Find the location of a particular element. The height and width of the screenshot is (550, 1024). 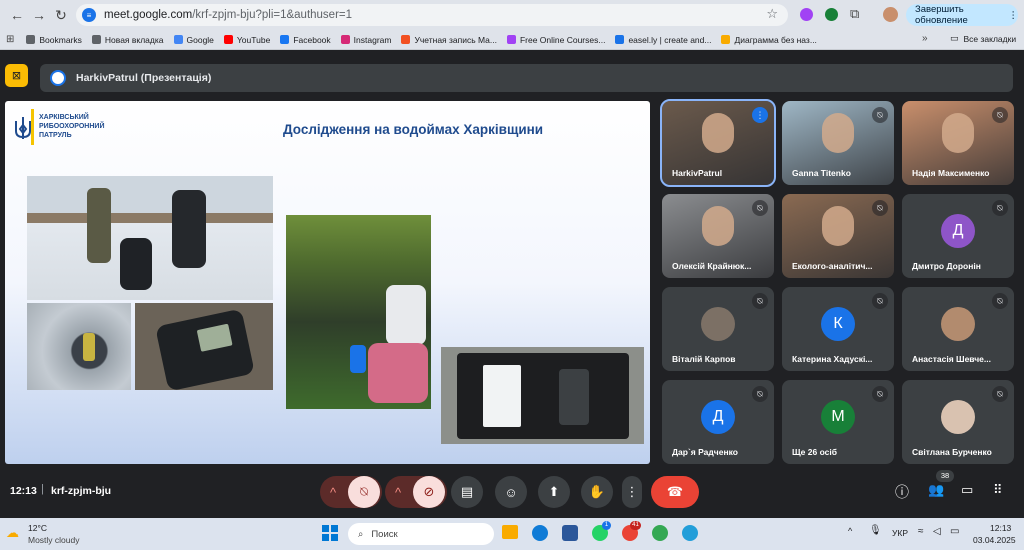

participant-tile: ⍉ Світлана Бурченко is located at coordinates (958, 422).